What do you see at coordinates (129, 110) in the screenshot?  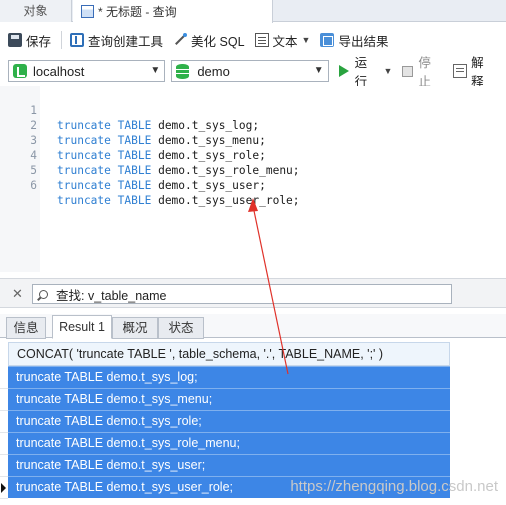 I see `code-line: 1 truncate TABLE demo.t_sys_log;` at bounding box center [129, 110].